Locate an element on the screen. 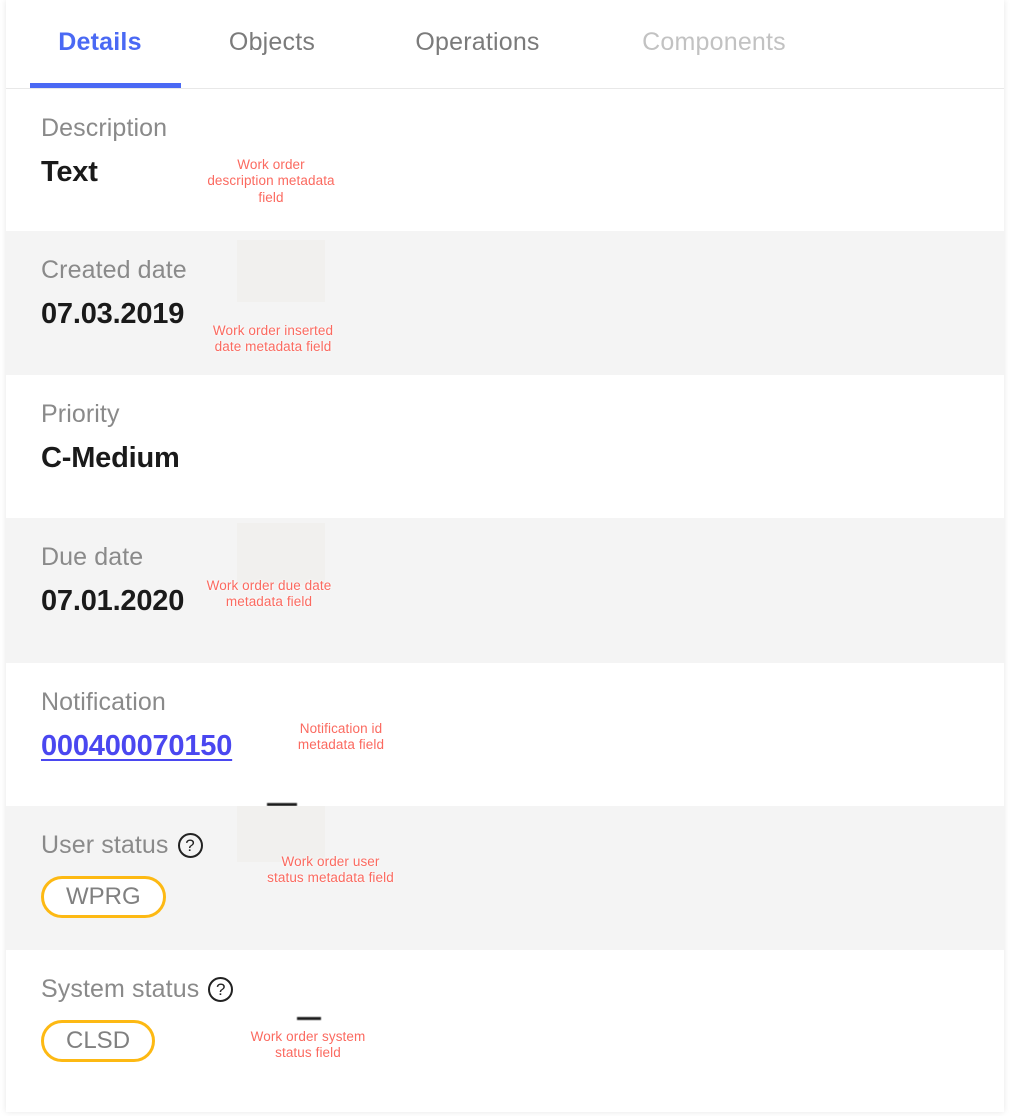 The image size is (1010, 1116). tab-details: Details is located at coordinates (100, 44).